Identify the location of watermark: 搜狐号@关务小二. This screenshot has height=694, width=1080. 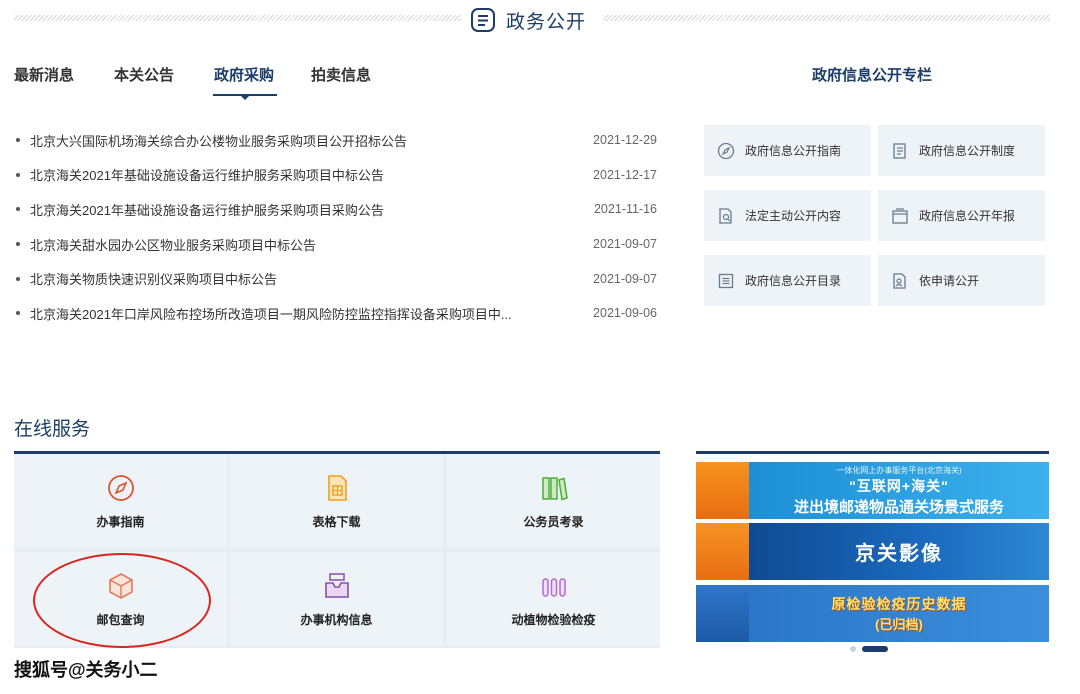
(86, 670).